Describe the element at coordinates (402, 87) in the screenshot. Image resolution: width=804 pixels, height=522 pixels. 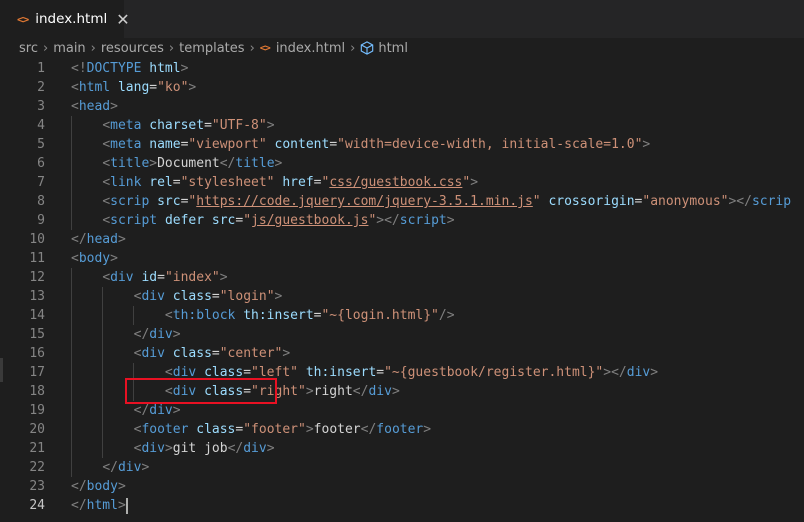
I see `code-line: 2 <html lang="ko">` at that location.